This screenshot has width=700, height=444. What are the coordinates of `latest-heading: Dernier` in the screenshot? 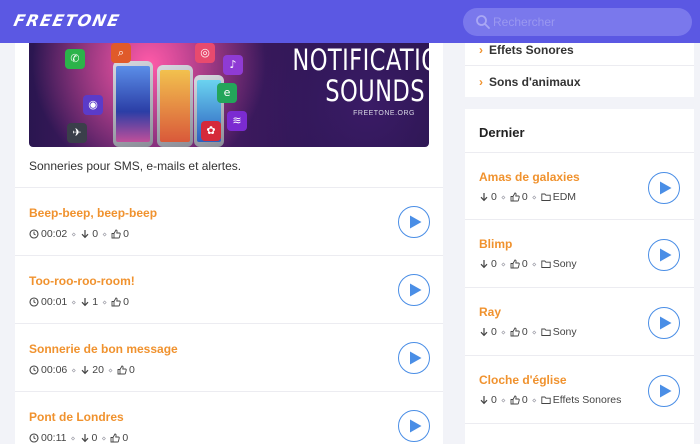 It's located at (502, 132).